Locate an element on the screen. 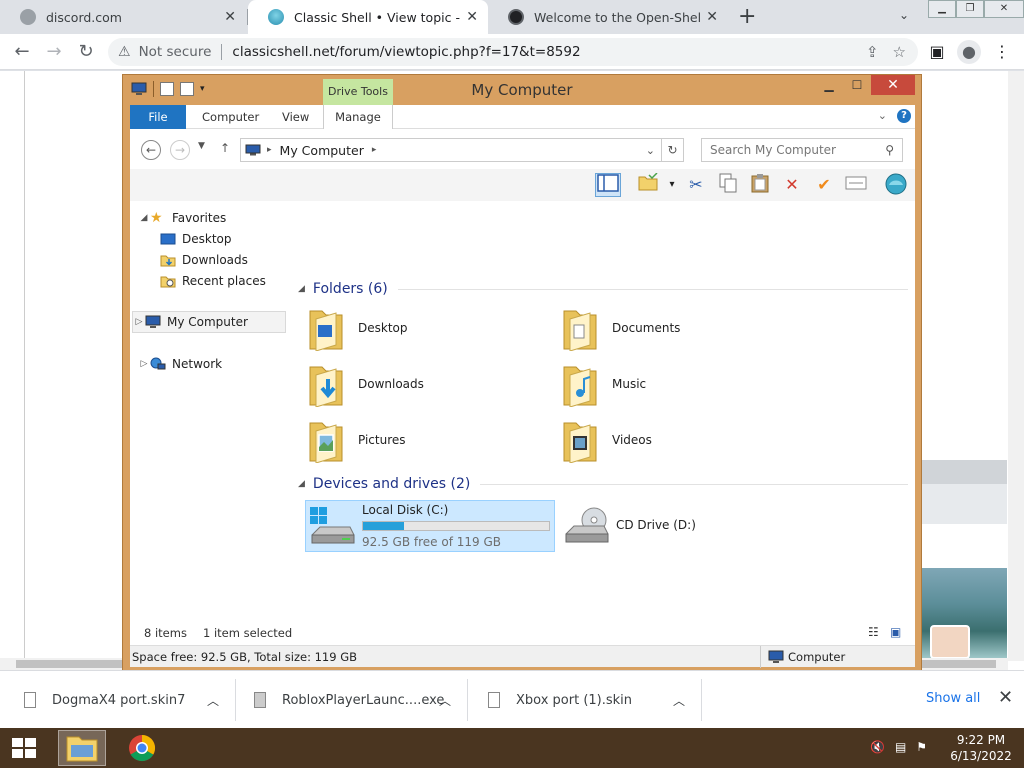  address-path: My Computer is located at coordinates (322, 150).